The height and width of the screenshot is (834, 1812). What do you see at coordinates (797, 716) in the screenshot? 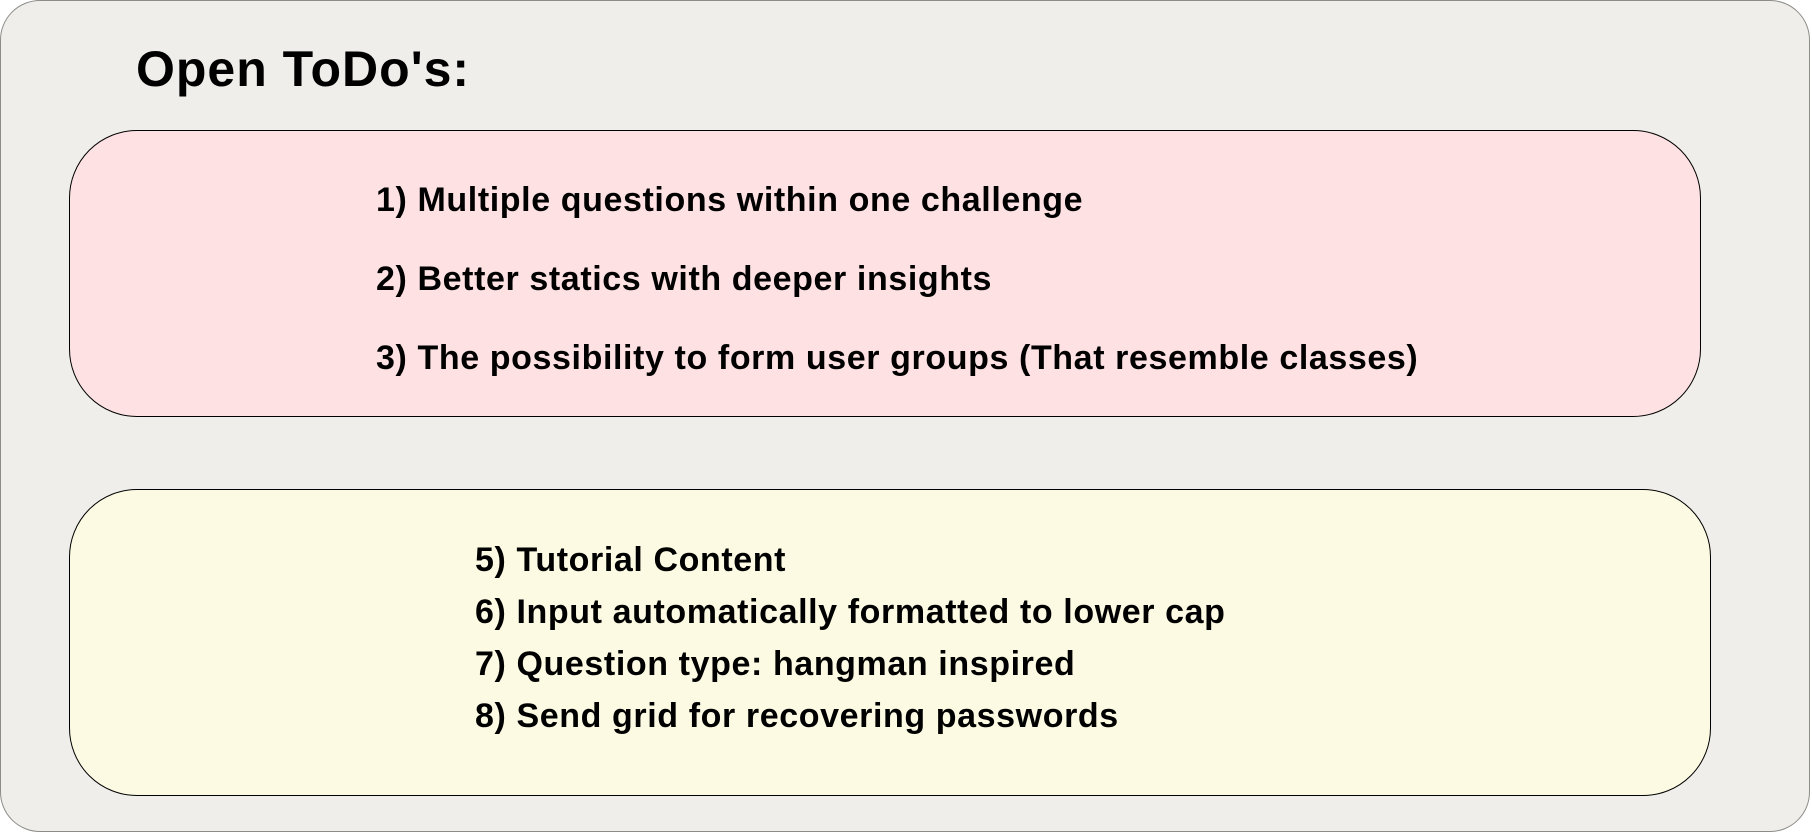
I see `todo-item: 8) Send grid for recovering passwords` at bounding box center [797, 716].